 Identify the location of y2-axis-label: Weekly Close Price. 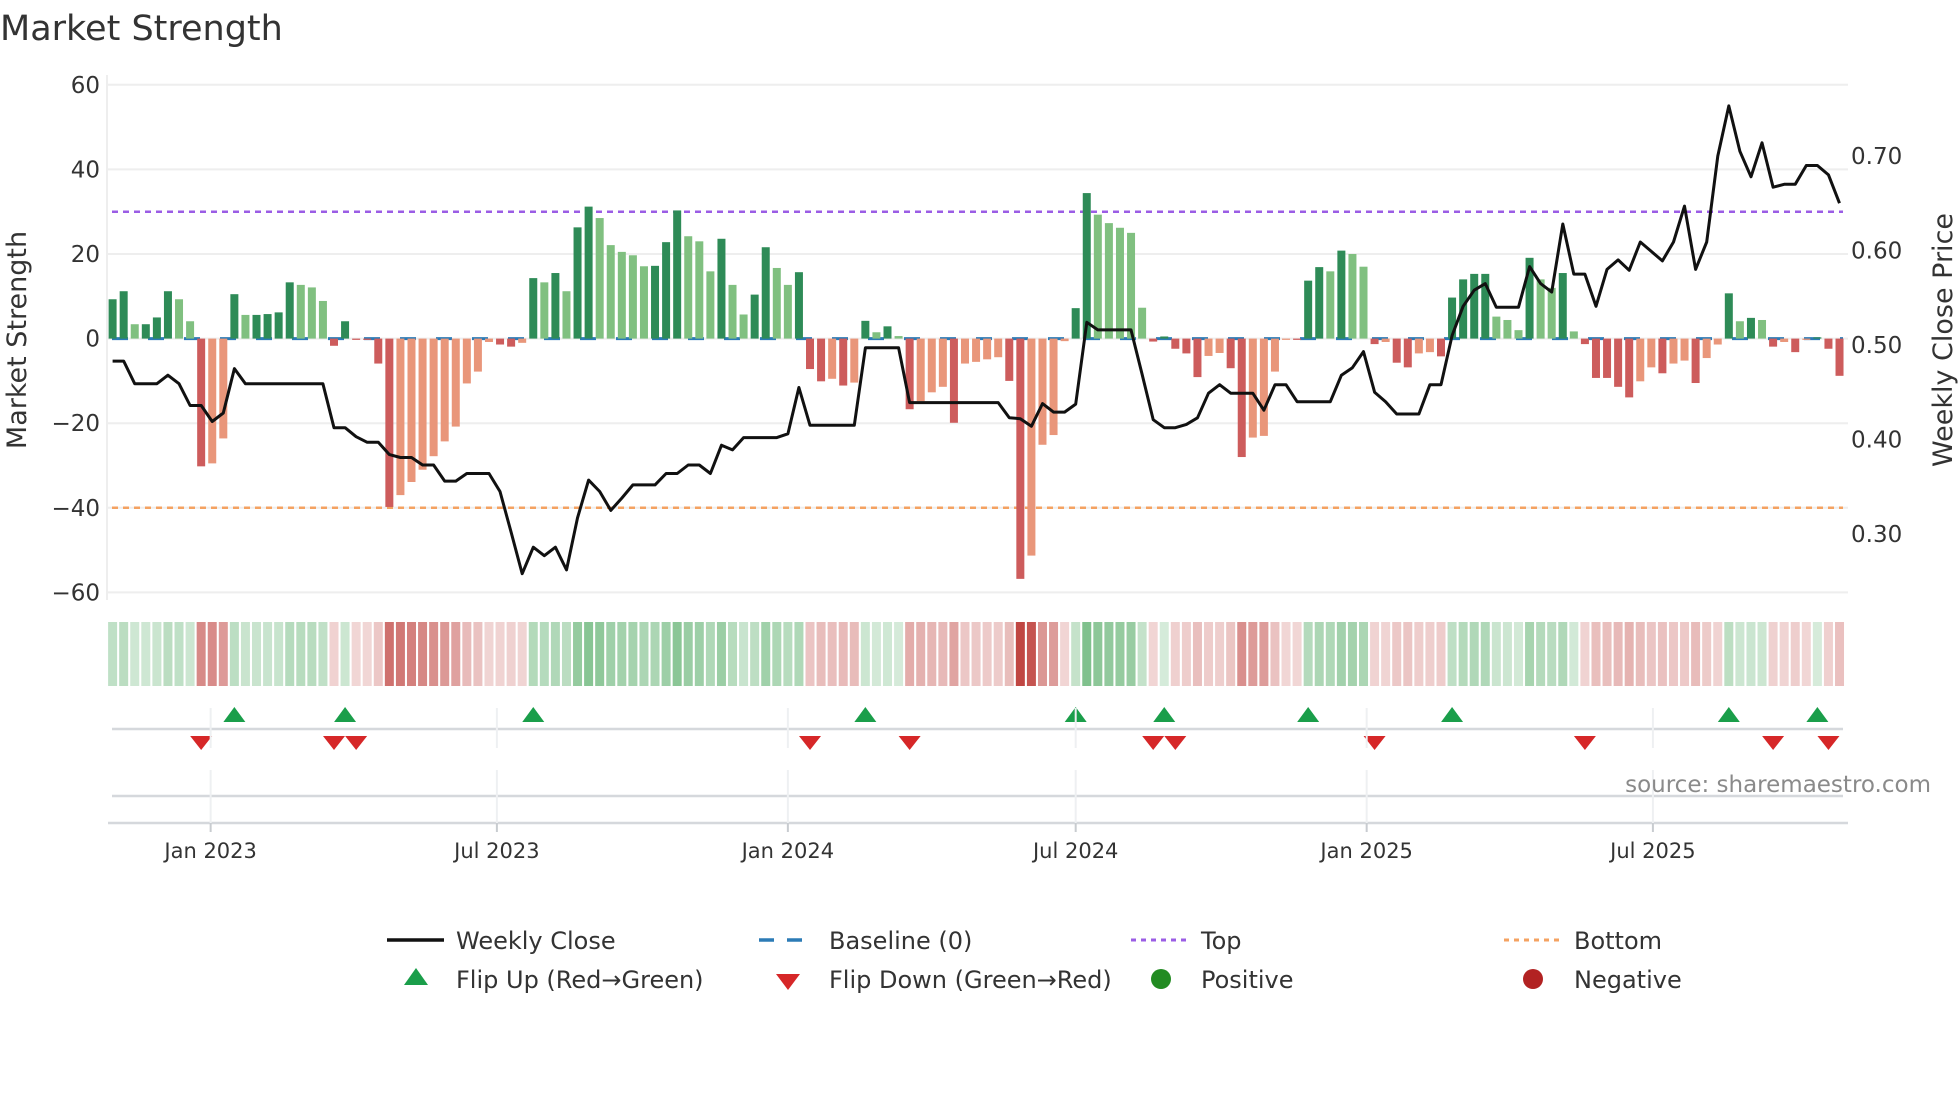
(1943, 340).